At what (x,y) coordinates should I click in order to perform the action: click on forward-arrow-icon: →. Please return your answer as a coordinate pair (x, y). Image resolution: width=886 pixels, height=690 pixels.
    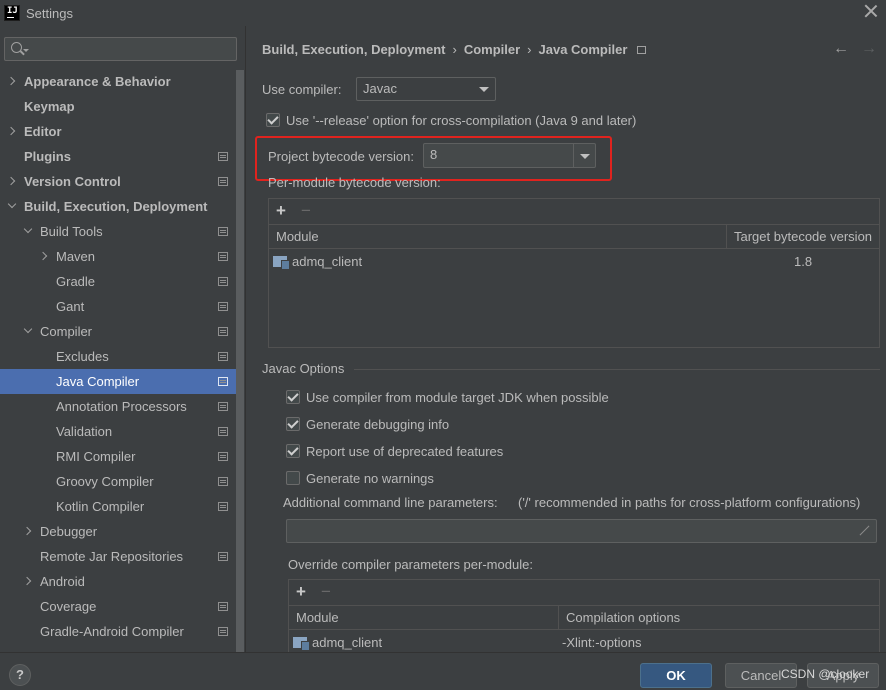
    Looking at the image, I should click on (869, 49).